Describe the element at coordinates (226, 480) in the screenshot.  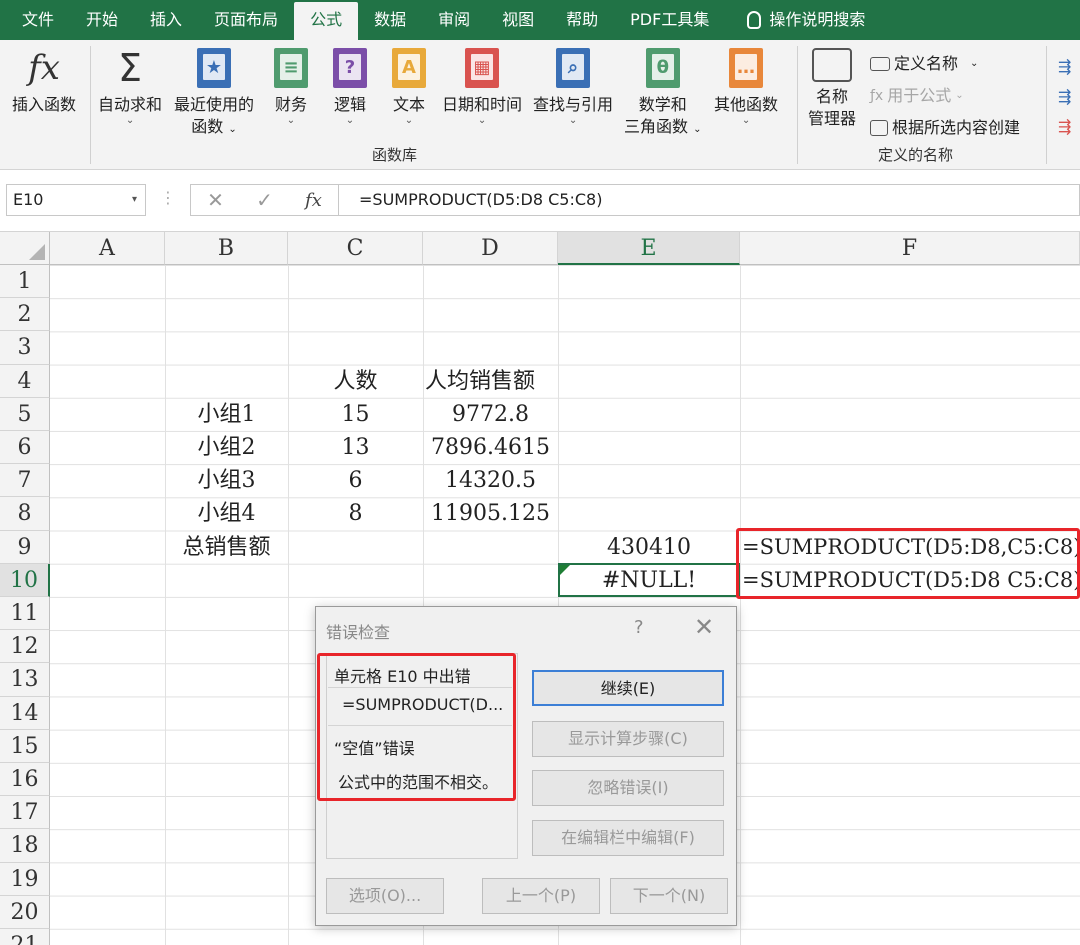
I see `cell-b7: 小组3` at that location.